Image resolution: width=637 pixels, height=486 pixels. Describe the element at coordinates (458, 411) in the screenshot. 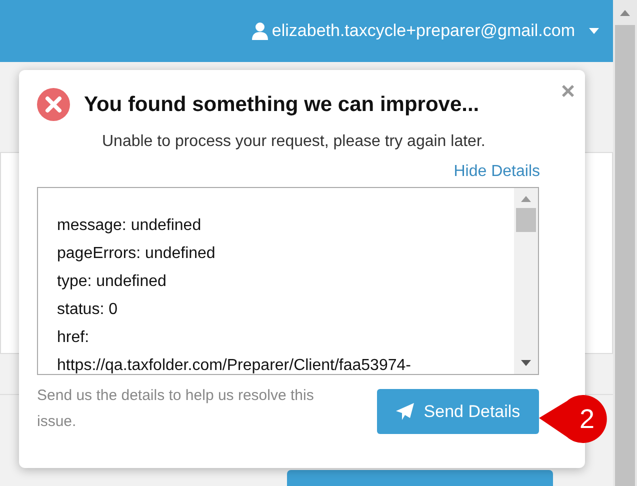

I see `send-details-button: Send Details` at that location.